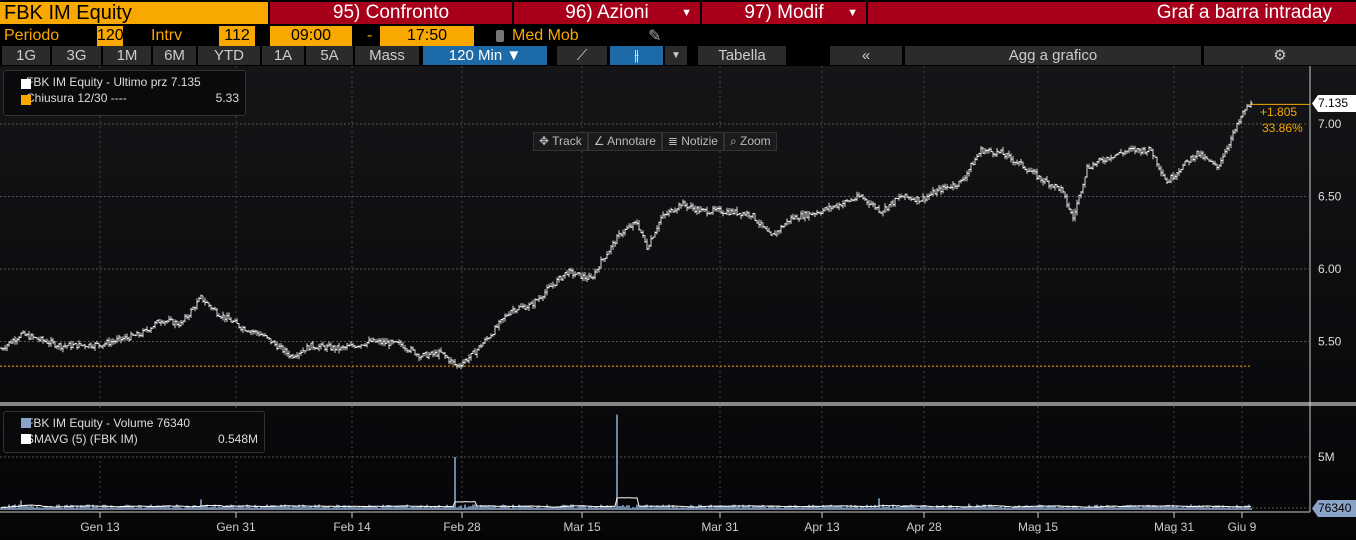  Describe the element at coordinates (1330, 269) in the screenshot. I see `price-tick-label: 6.00` at that location.